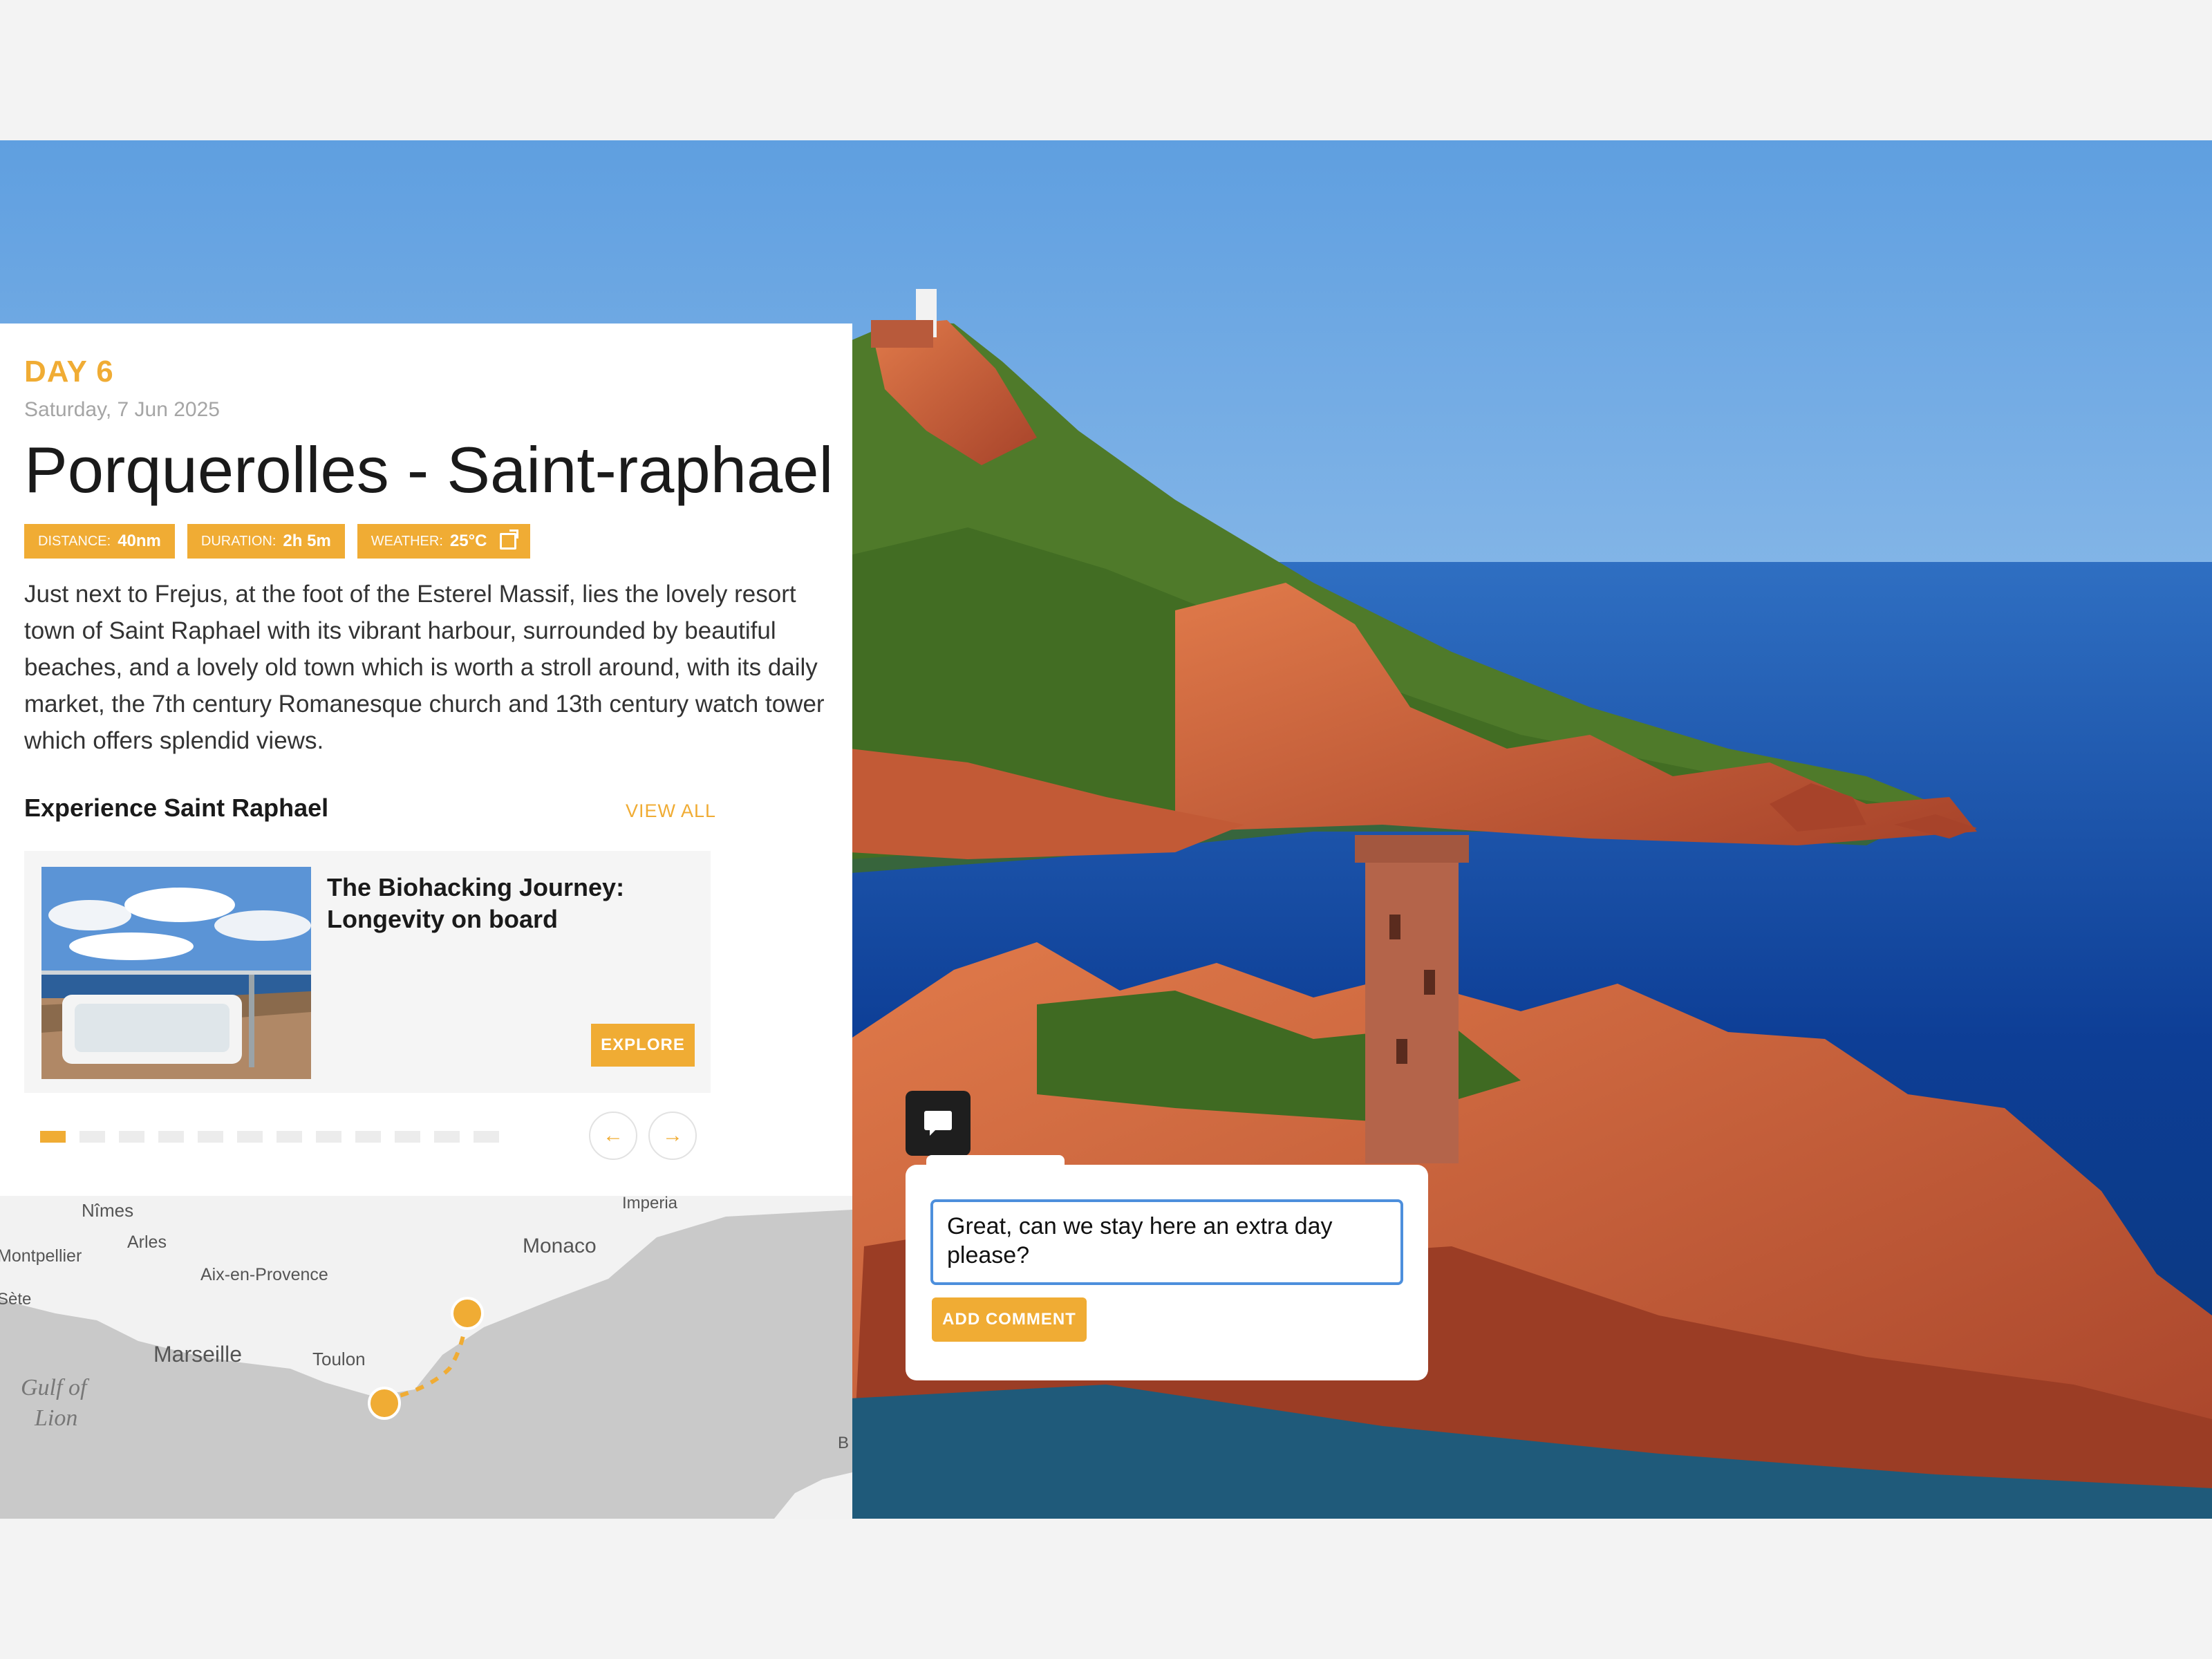  Describe the element at coordinates (643, 1045) in the screenshot. I see `explore-button: EXPLORE` at that location.